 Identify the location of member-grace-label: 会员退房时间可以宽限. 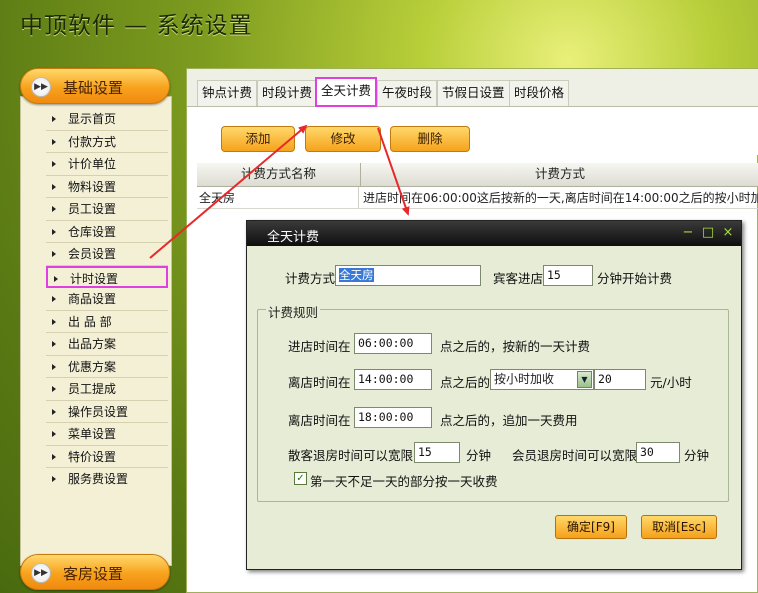
(575, 455).